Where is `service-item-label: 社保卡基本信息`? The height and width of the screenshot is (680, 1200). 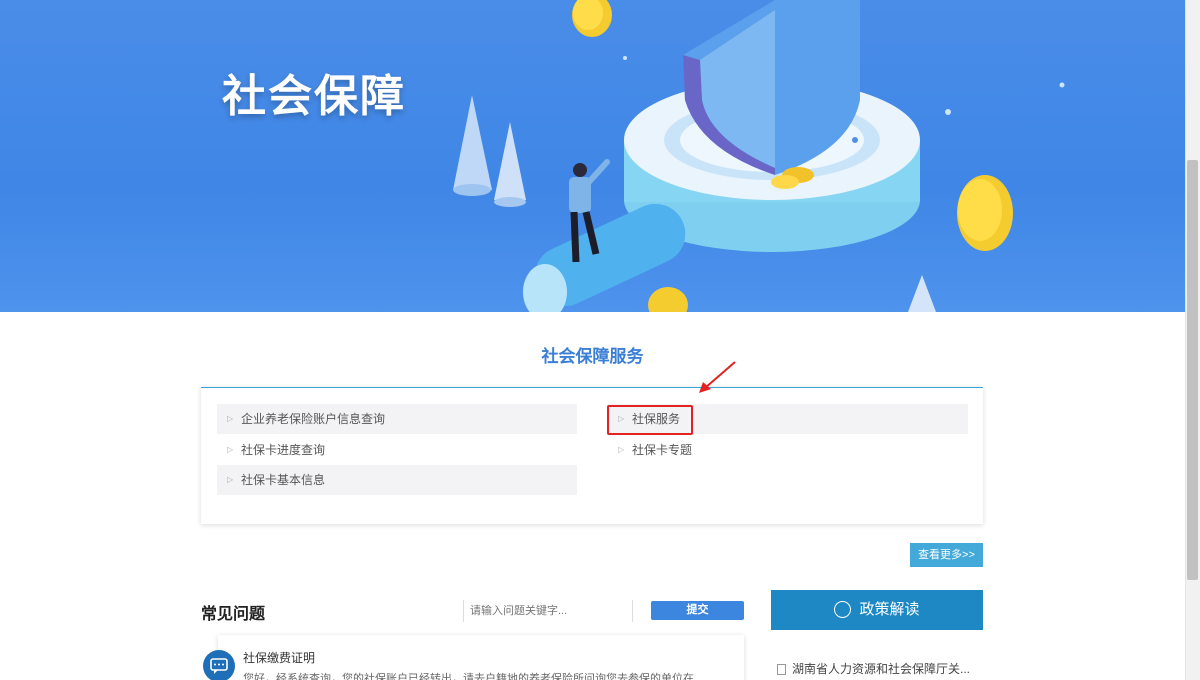
service-item-label: 社保卡基本信息 is located at coordinates (283, 480).